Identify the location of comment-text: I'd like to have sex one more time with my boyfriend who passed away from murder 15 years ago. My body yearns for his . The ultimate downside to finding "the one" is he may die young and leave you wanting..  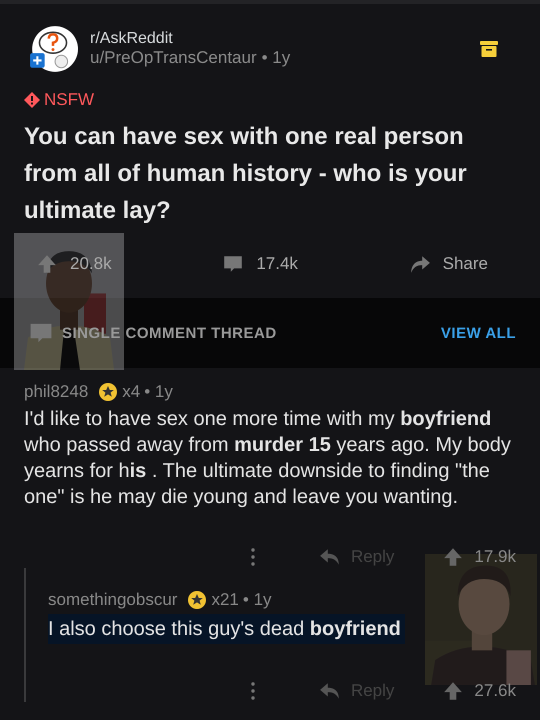
(268, 458).